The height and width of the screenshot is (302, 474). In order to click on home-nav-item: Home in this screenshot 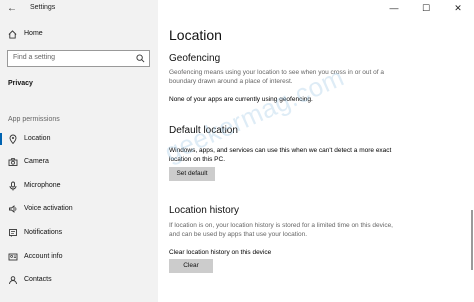, I will do `click(79, 35)`.